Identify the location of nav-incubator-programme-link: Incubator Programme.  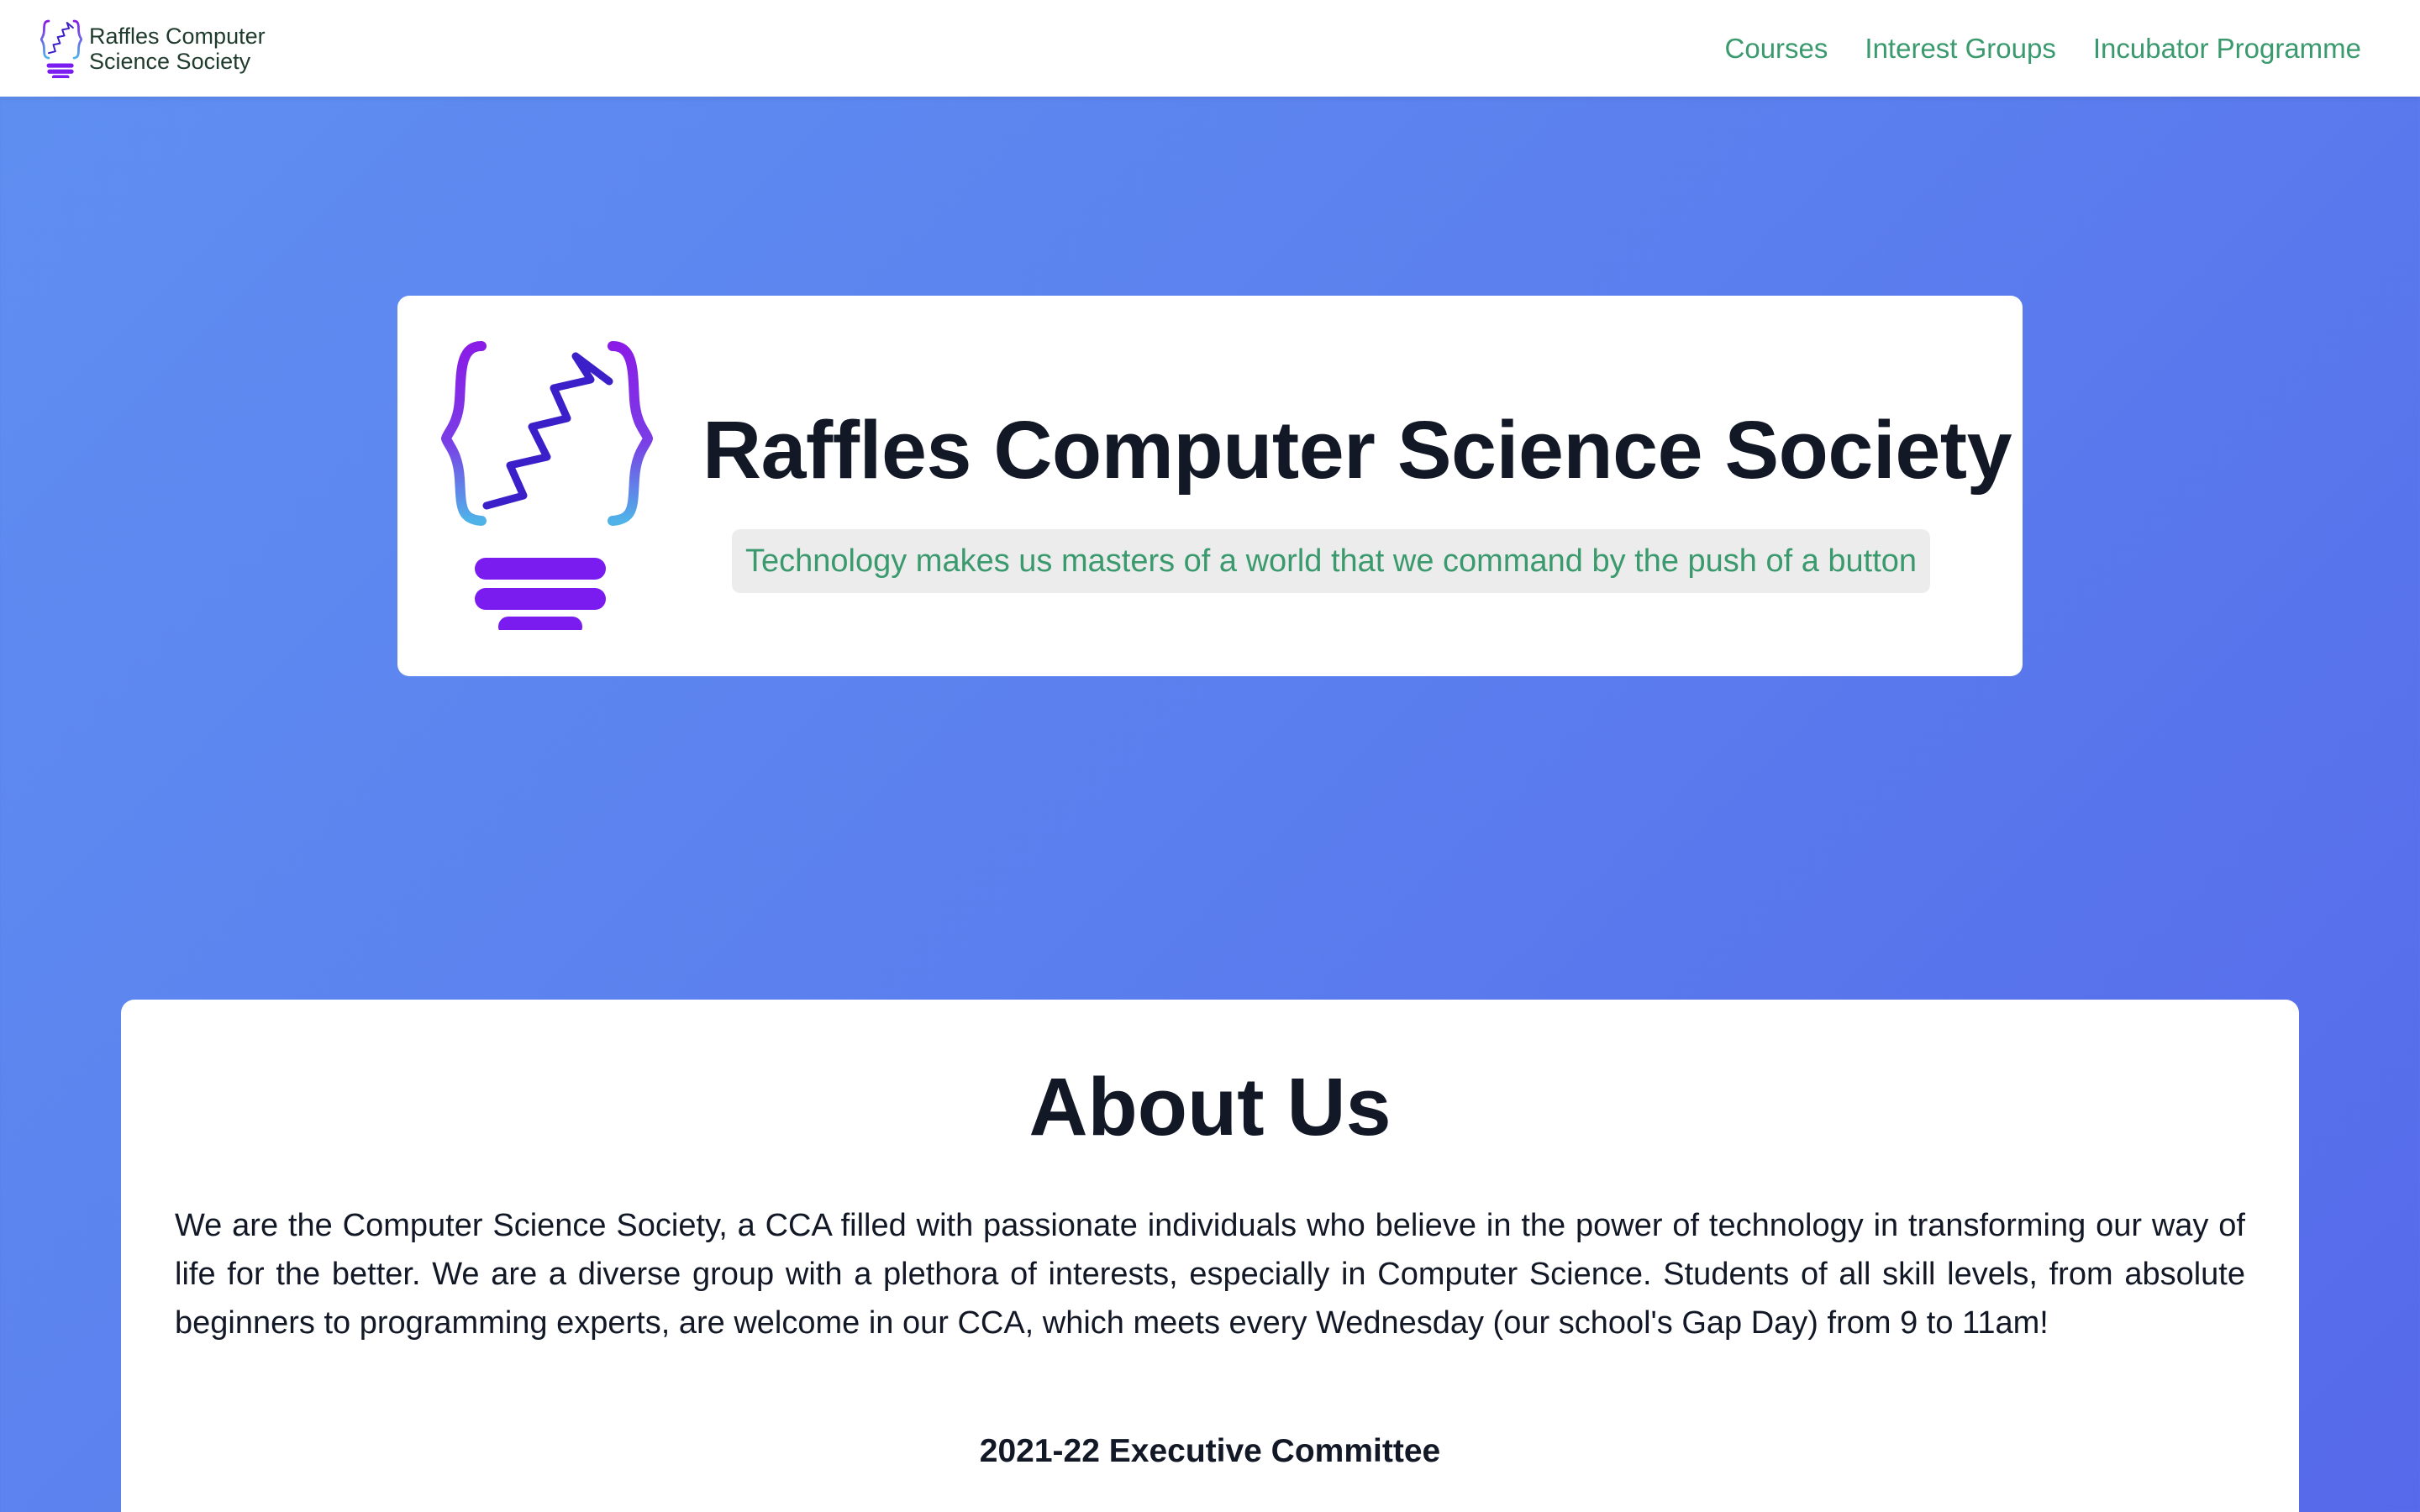
(2227, 49).